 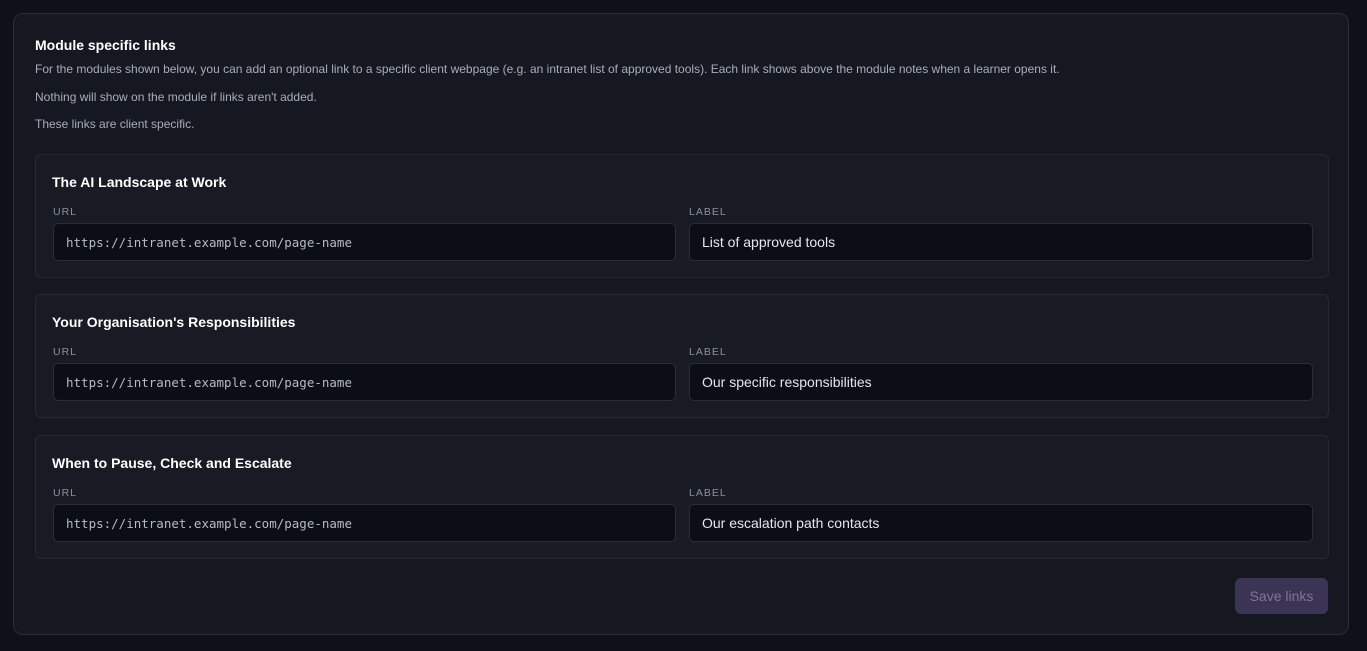 I want to click on section-note-client: These links are client specific., so click(x=115, y=124).